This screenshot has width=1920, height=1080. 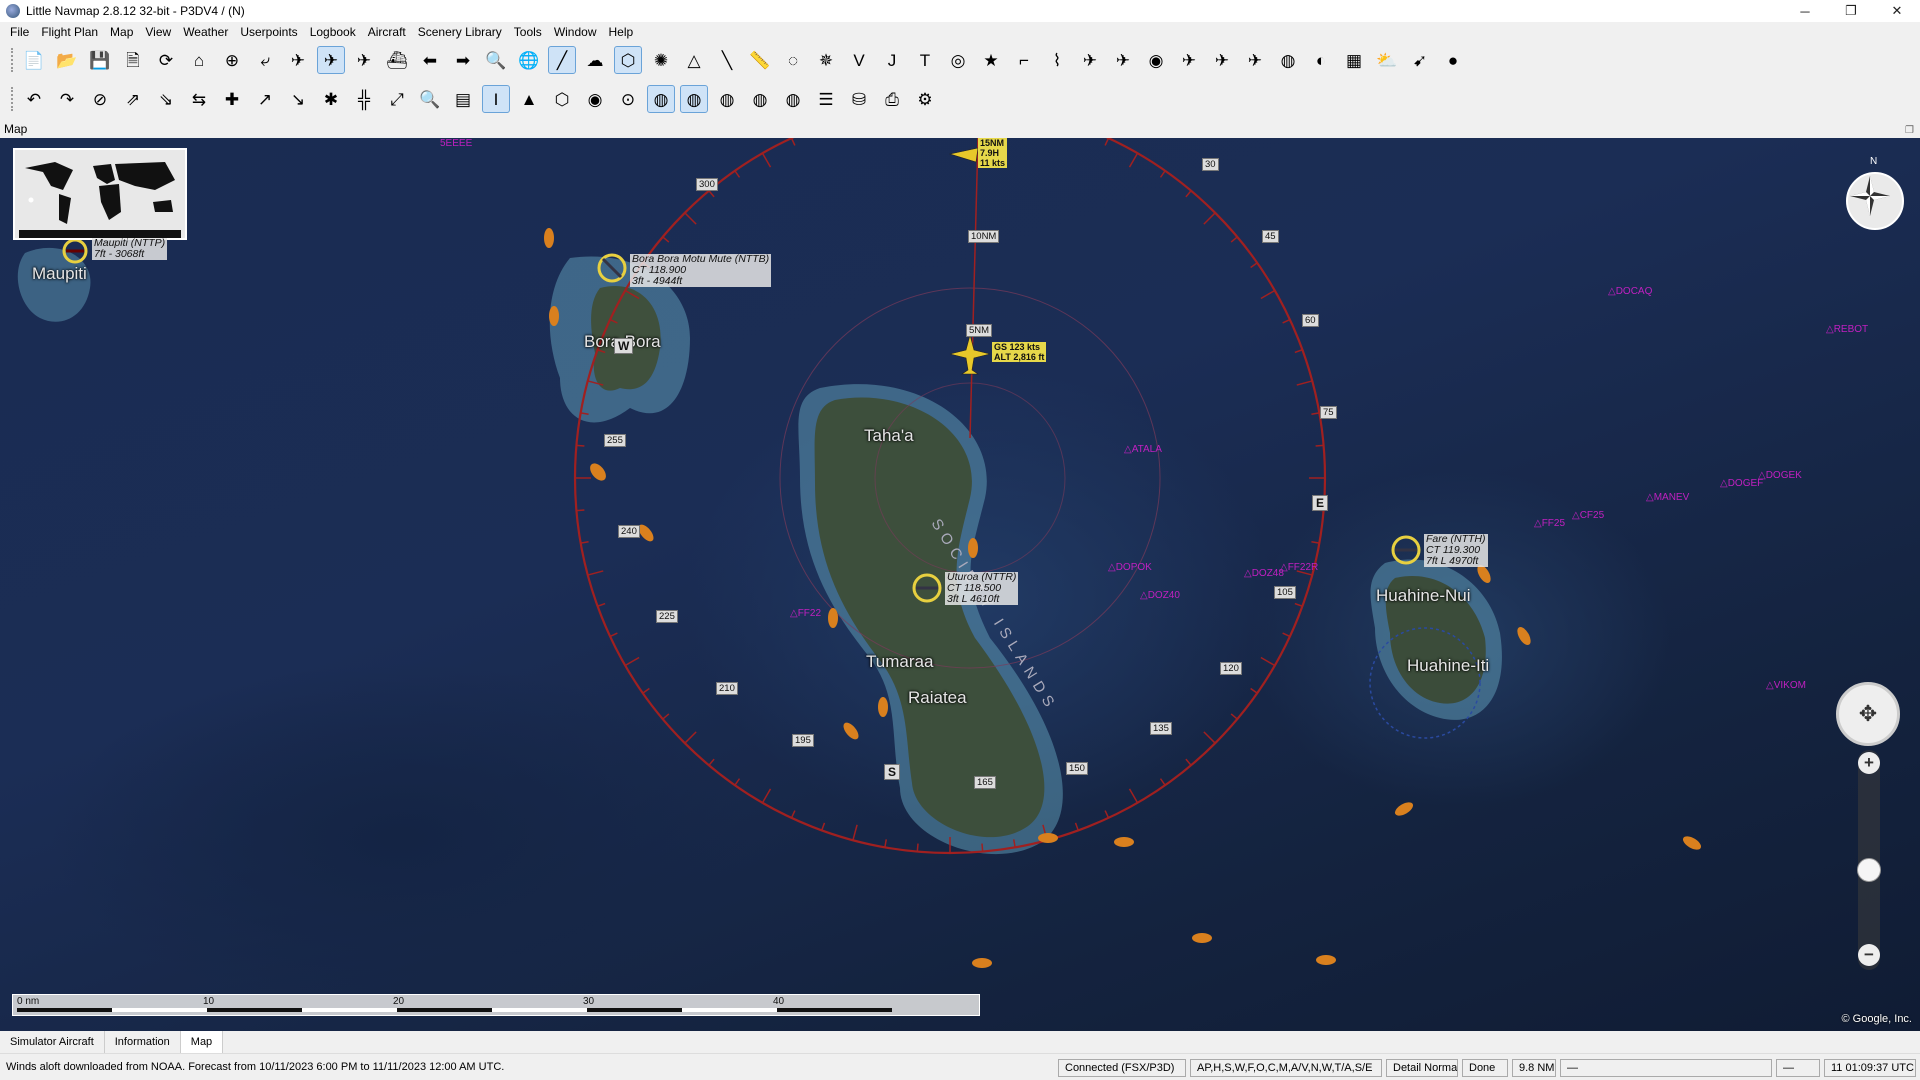 What do you see at coordinates (1143, 449) in the screenshot?
I see `waypoint-atala: △ATALA` at bounding box center [1143, 449].